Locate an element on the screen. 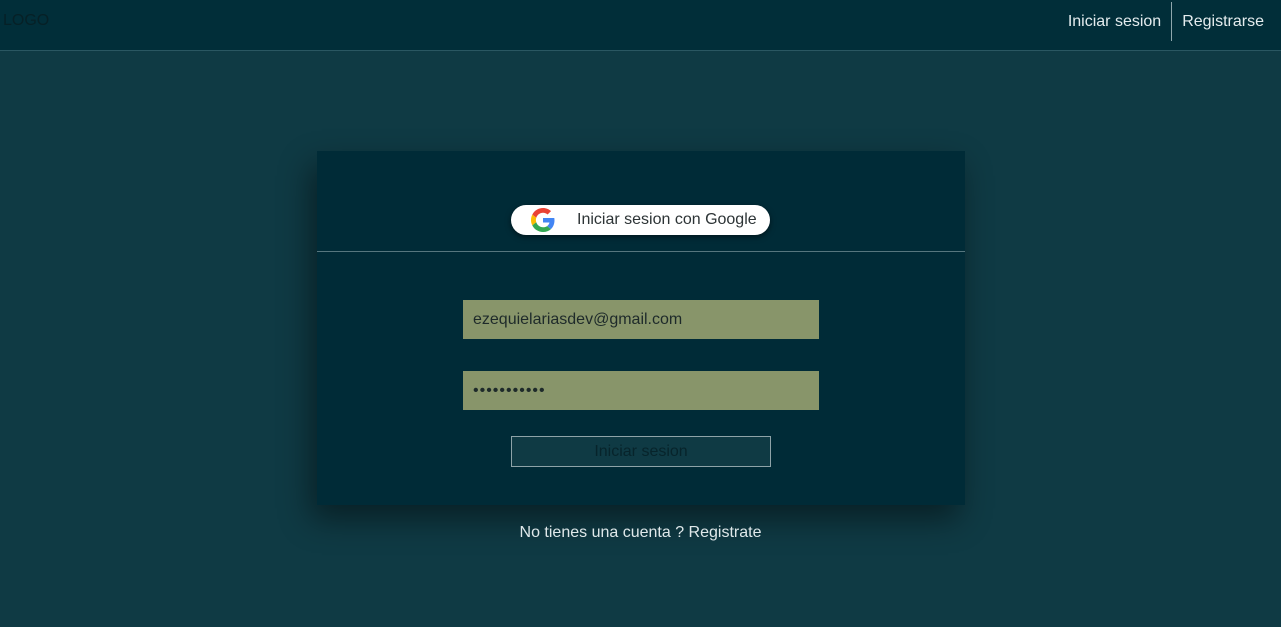  logo: LOGO is located at coordinates (26, 21).